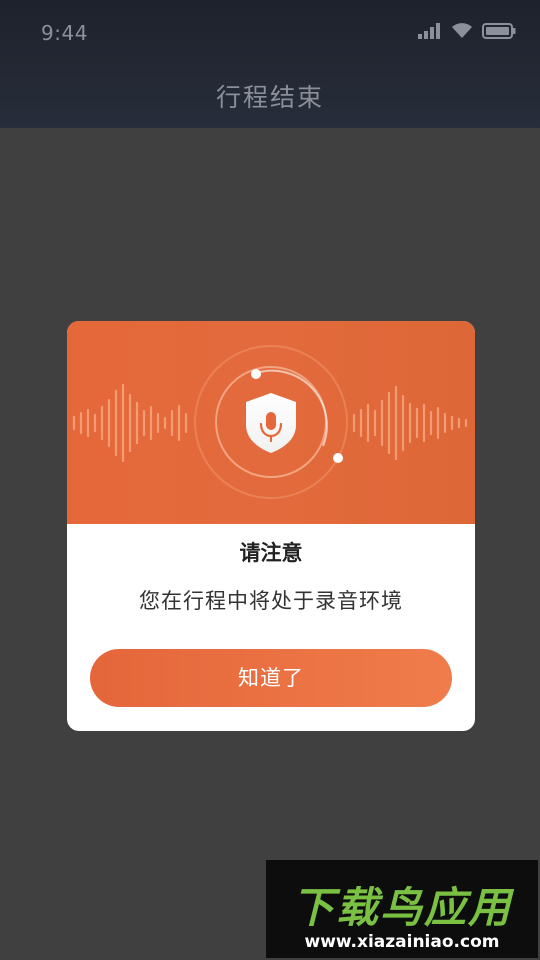 The height and width of the screenshot is (960, 540). I want to click on status-icons, so click(467, 32).